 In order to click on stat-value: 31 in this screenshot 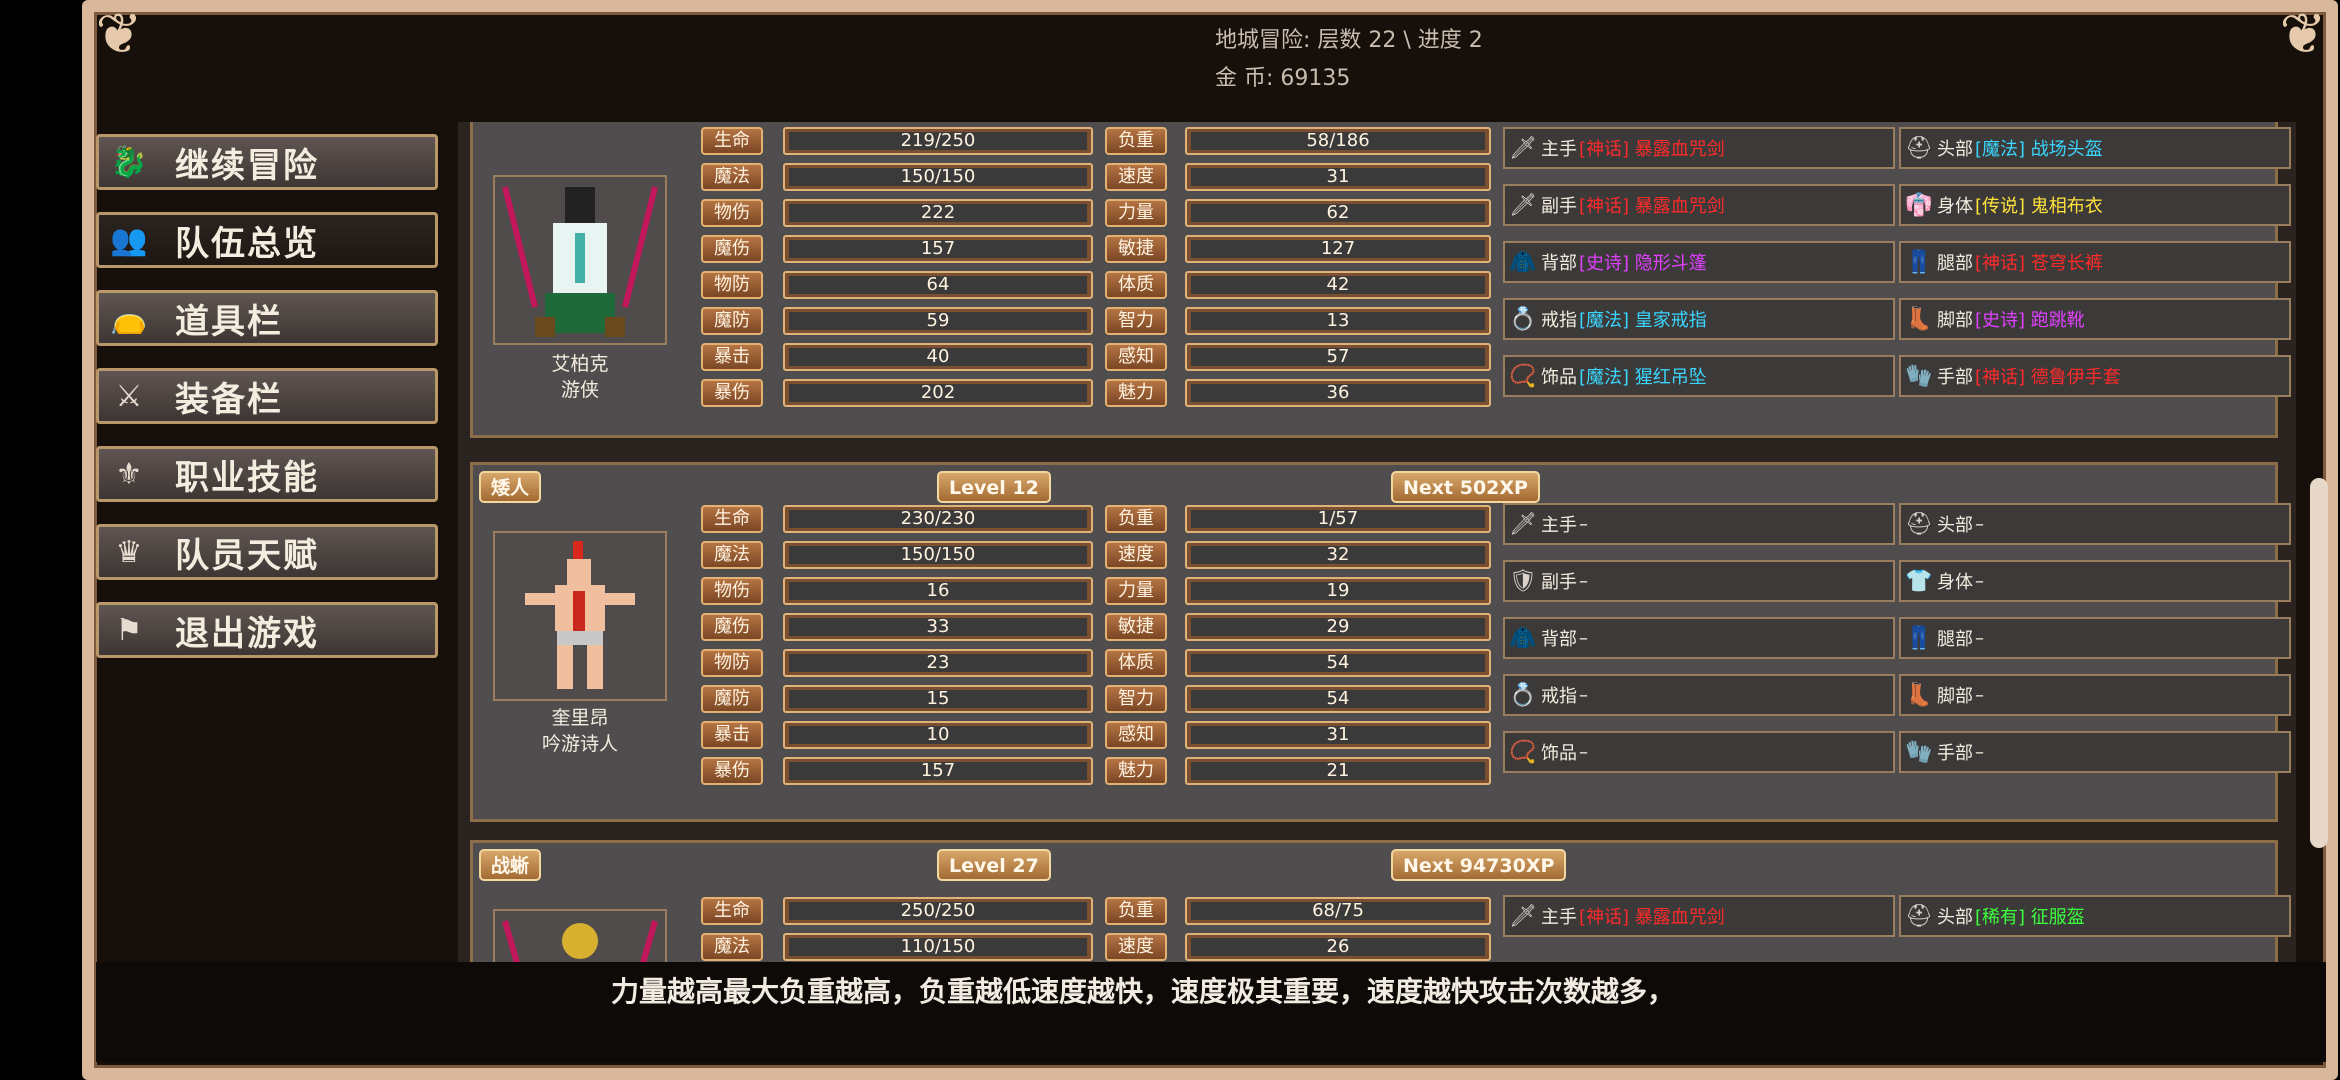, I will do `click(1338, 735)`.